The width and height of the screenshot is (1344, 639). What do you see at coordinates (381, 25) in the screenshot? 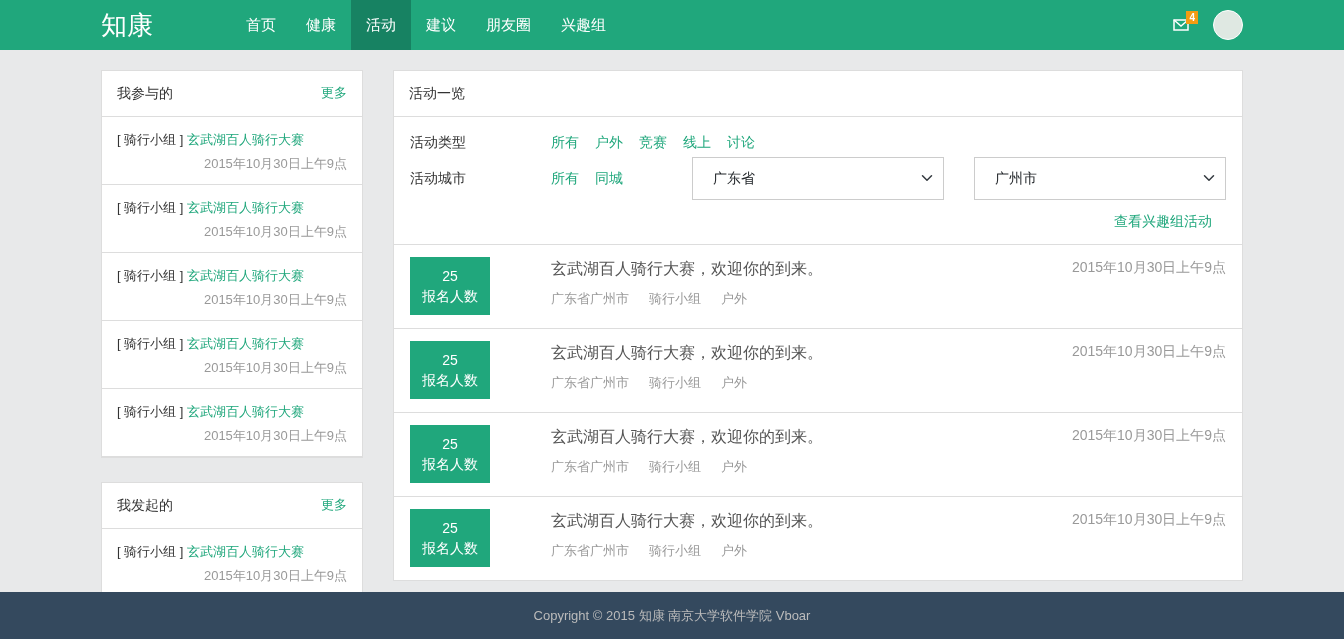
I see `nav-tab: 活动` at bounding box center [381, 25].